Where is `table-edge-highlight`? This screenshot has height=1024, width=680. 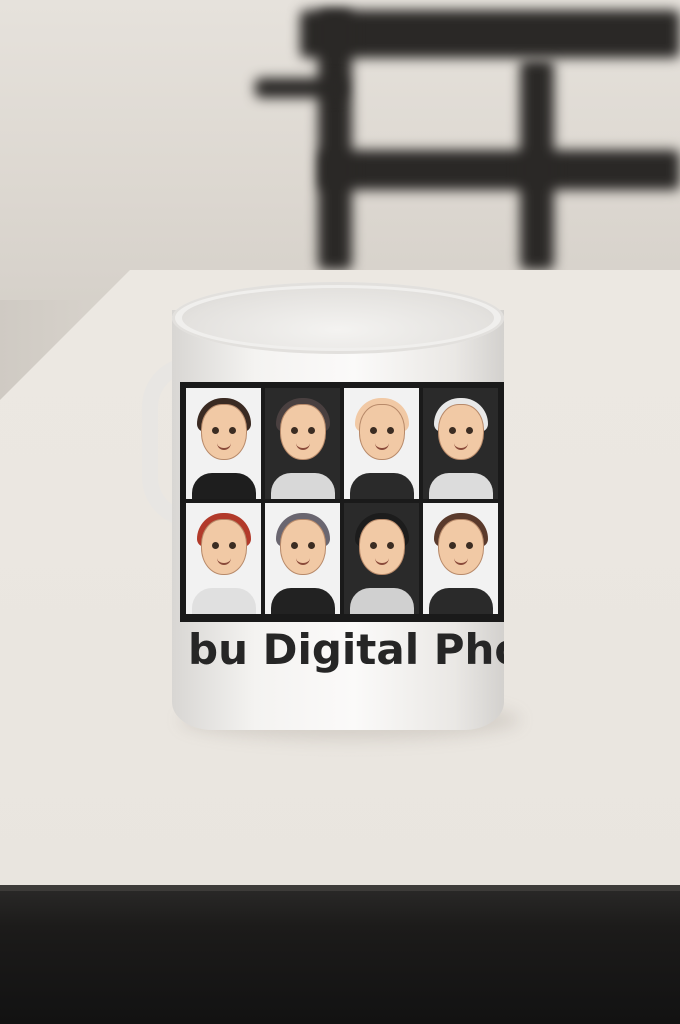 table-edge-highlight is located at coordinates (340, 888).